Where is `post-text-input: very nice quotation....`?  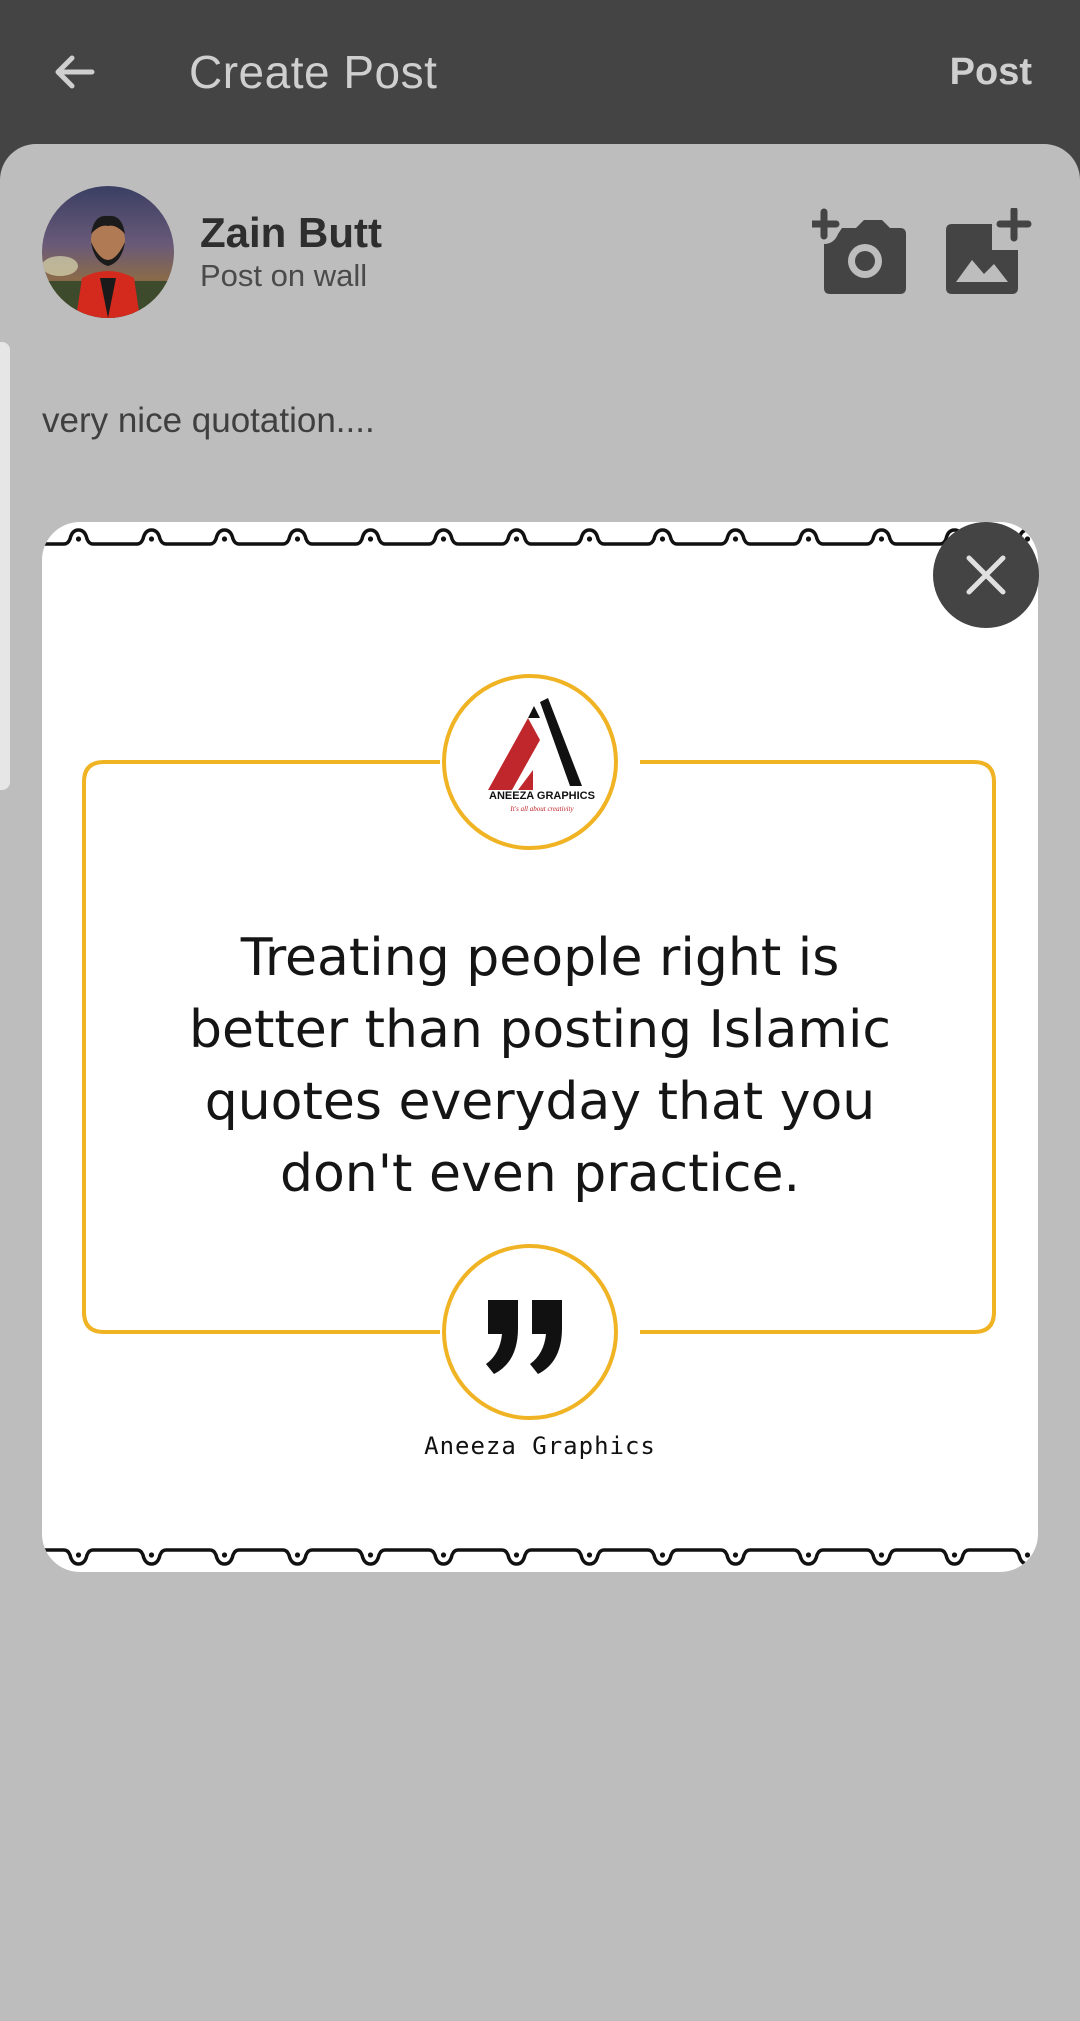
post-text-input: very nice quotation.... is located at coordinates (208, 421).